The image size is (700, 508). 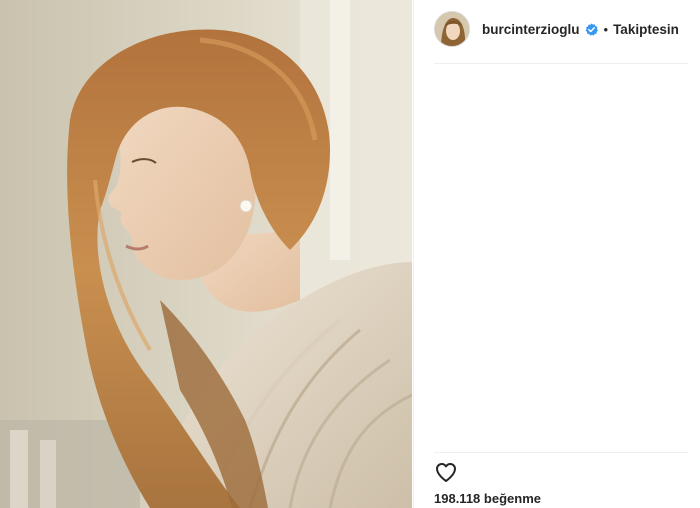 I want to click on actions-divider, so click(x=561, y=452).